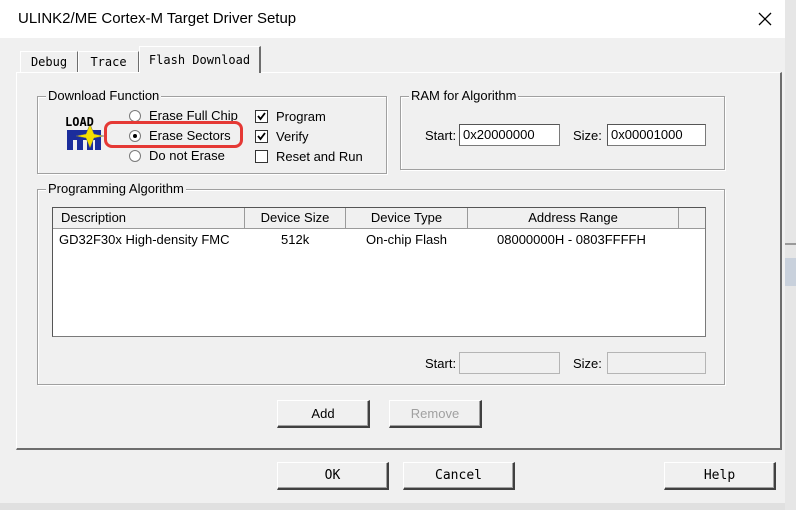 The height and width of the screenshot is (510, 796). I want to click on title-bar: ULINK2/ME Cortex-M Target Driver Setup, so click(392, 19).